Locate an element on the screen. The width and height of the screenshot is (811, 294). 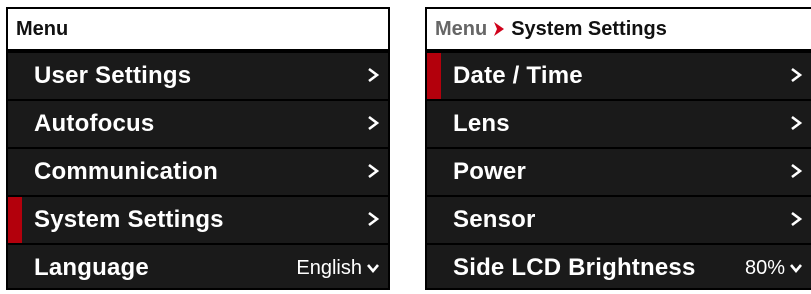
brightness-value: 80% is located at coordinates (764, 267).